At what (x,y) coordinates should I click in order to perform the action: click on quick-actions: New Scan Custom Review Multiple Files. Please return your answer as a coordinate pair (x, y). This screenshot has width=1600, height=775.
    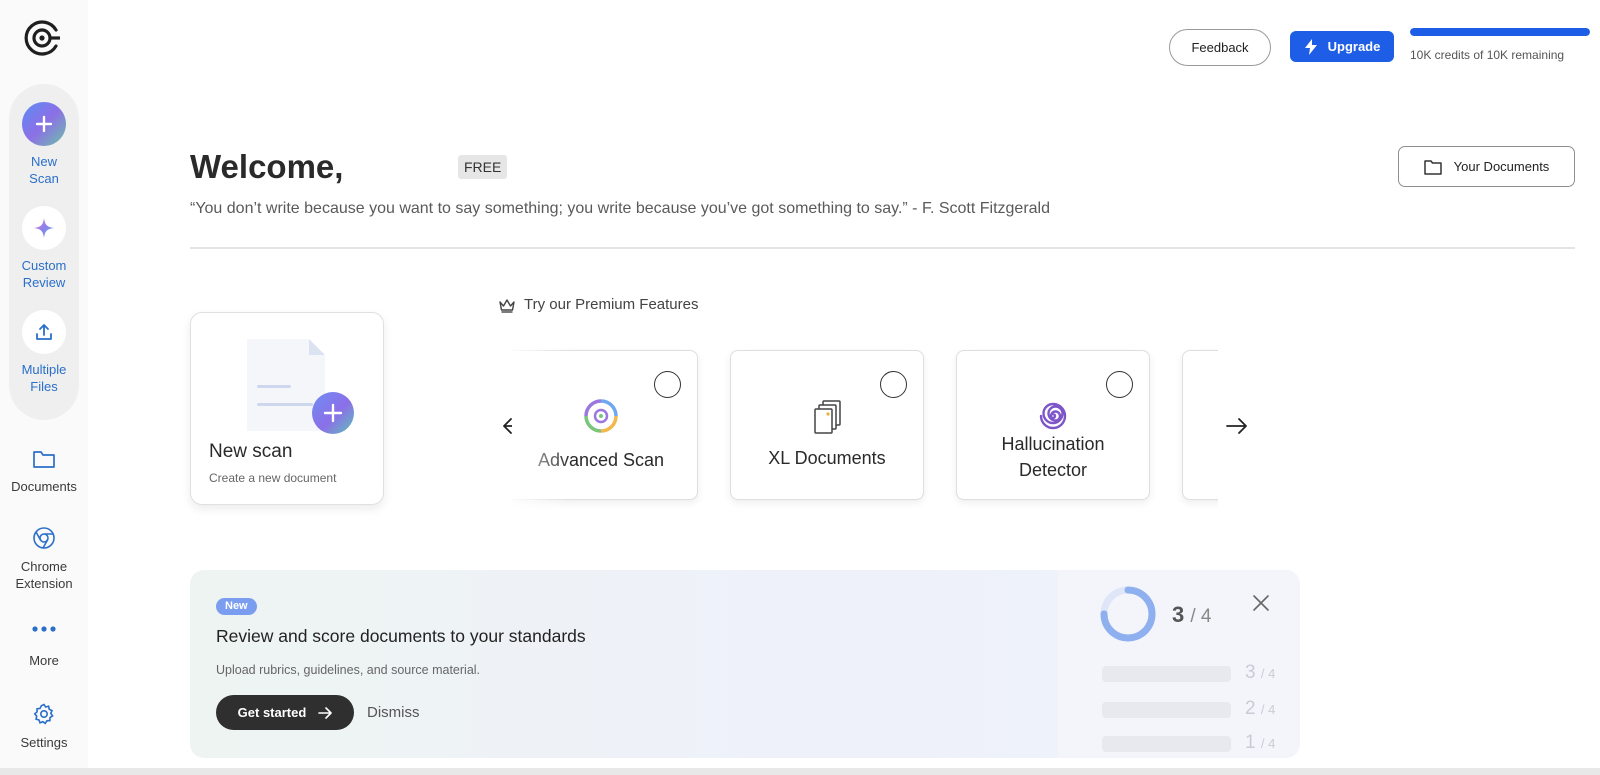
    Looking at the image, I should click on (44, 252).